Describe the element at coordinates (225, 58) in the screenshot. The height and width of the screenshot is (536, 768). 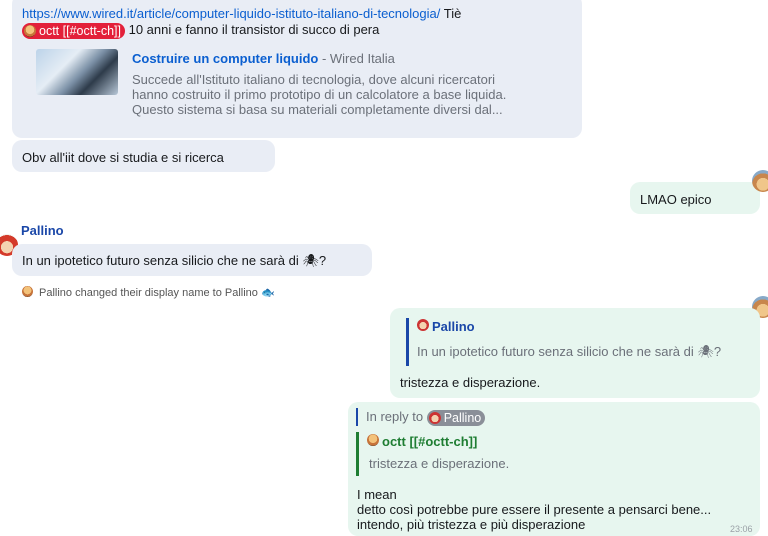
I see `link-preview-title: Costruire un computer liquido` at that location.